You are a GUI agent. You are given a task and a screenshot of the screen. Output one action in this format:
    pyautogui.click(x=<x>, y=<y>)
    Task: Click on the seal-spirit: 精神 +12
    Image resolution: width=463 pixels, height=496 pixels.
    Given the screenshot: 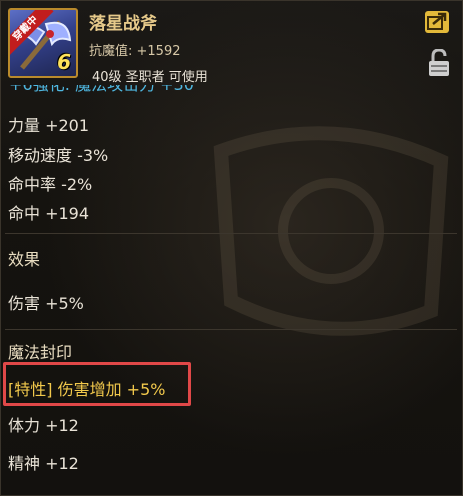 What is the action you would take?
    pyautogui.click(x=43, y=463)
    